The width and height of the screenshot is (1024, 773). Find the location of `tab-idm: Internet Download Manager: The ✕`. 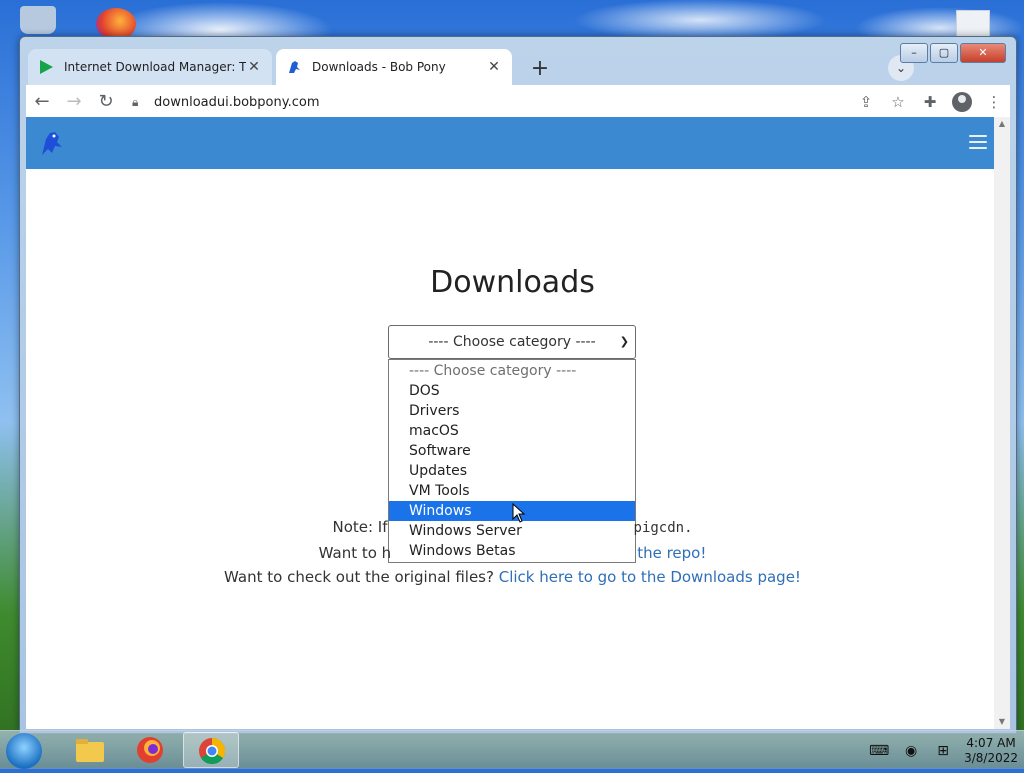

tab-idm: Internet Download Manager: The ✕ is located at coordinates (150, 67).